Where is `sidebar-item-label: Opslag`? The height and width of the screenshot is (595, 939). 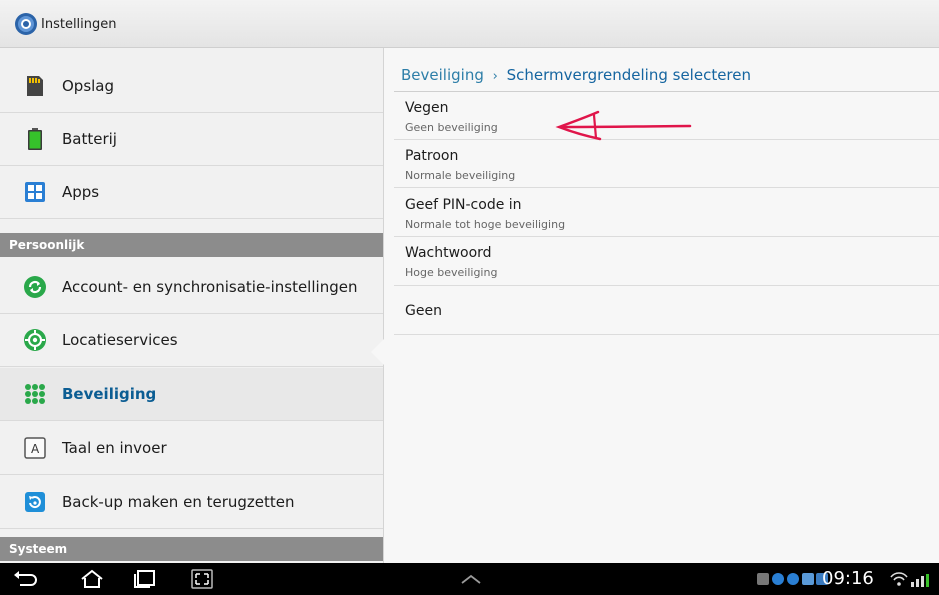 sidebar-item-label: Opslag is located at coordinates (88, 86).